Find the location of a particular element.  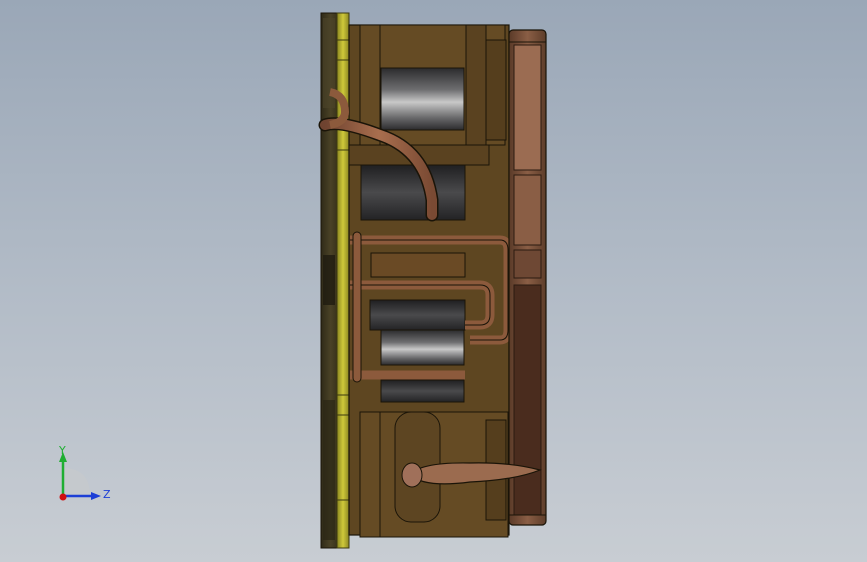

coordinate-triad: Y Z is located at coordinates (85, 475).